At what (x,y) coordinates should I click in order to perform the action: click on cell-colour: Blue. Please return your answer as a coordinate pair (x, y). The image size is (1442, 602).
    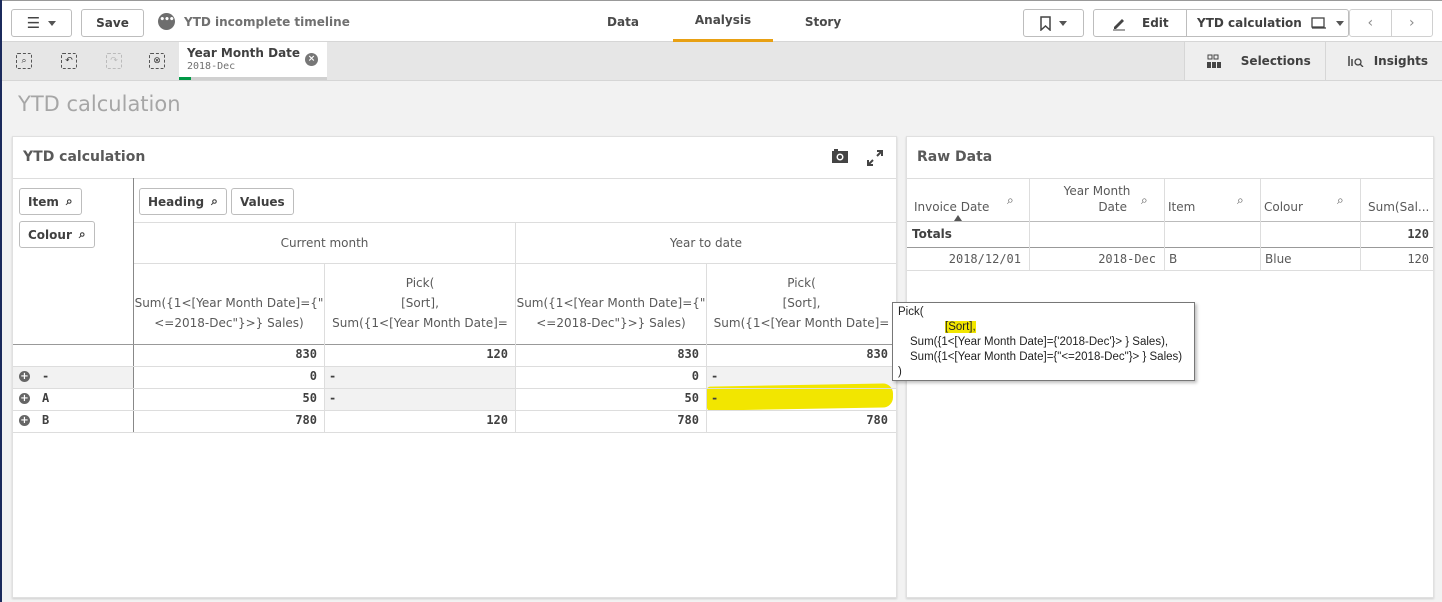
    Looking at the image, I should click on (1278, 259).